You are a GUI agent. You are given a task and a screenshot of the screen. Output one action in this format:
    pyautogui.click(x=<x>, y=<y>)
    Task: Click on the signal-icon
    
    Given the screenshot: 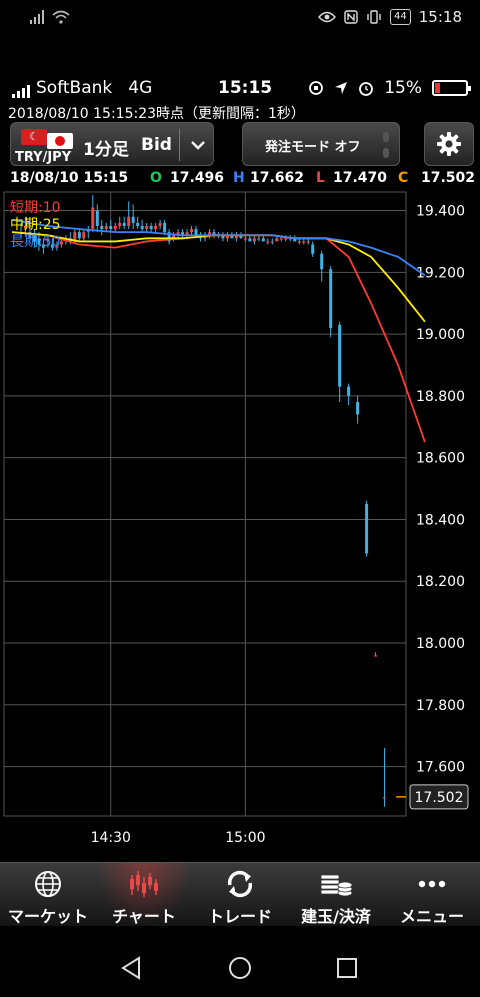 What is the action you would take?
    pyautogui.click(x=37, y=17)
    